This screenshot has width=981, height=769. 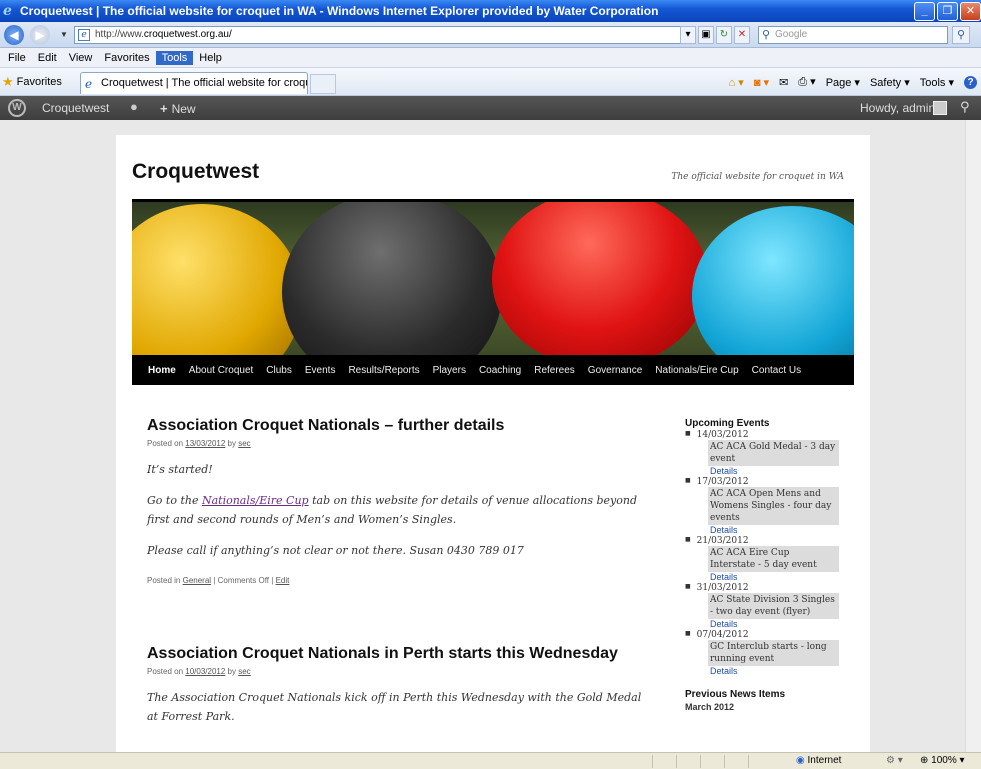 What do you see at coordinates (688, 35) in the screenshot?
I see `address-dropdown-icon: ▾` at bounding box center [688, 35].